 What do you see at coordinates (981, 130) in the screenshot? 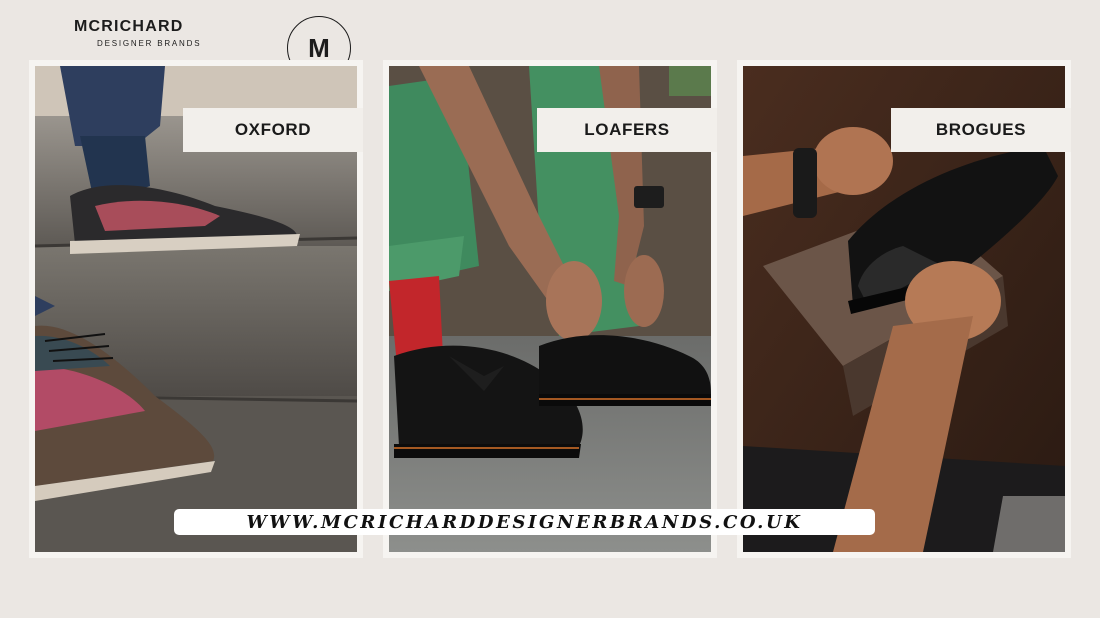
I see `category-label: BROGUES` at bounding box center [981, 130].